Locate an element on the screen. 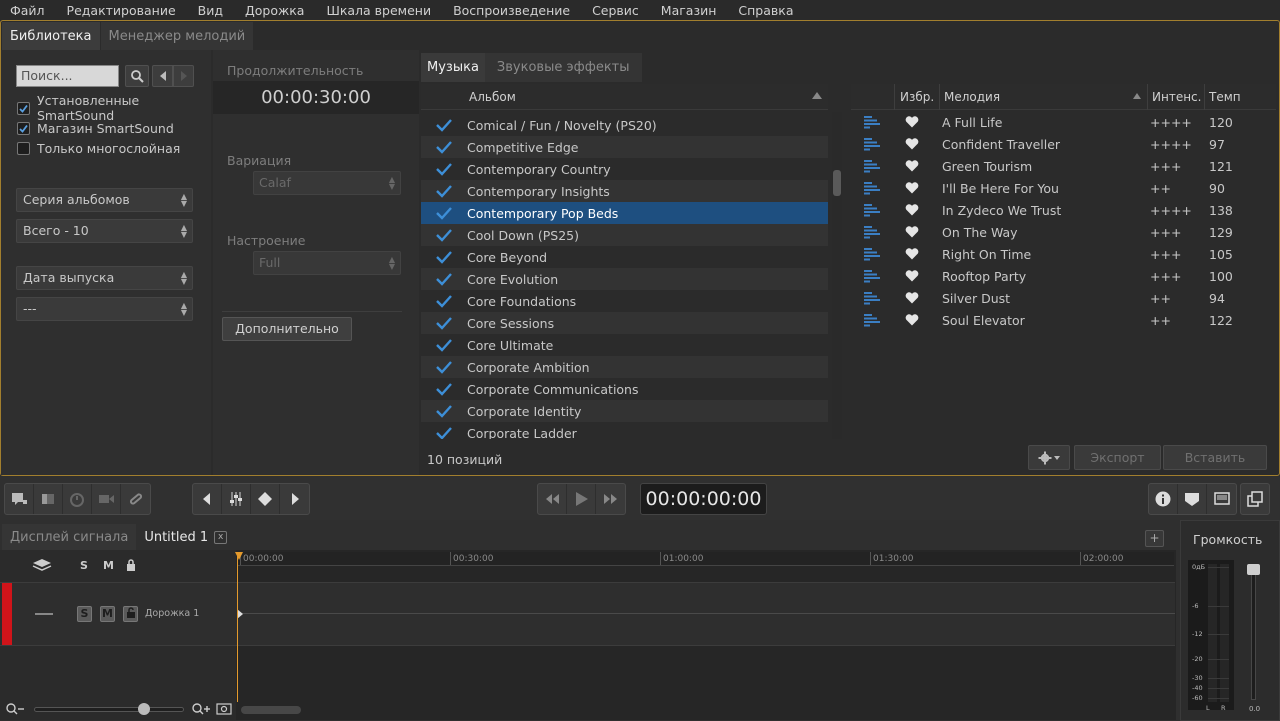 The width and height of the screenshot is (1280, 721). timeline-scrollbar is located at coordinates (271, 710).